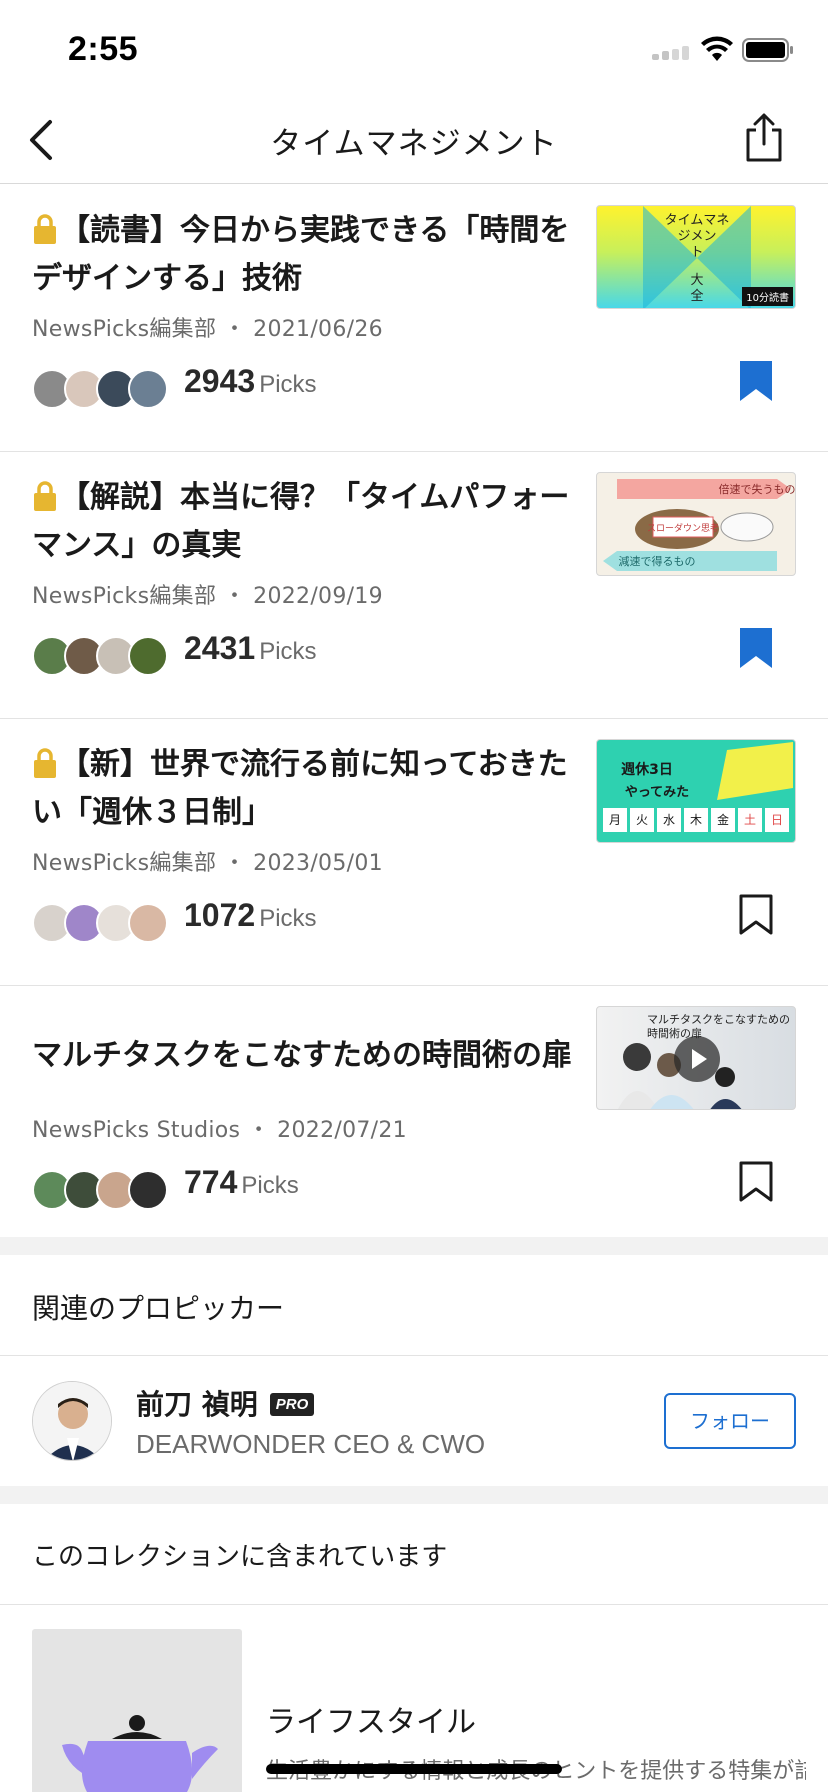 The height and width of the screenshot is (1792, 828). I want to click on article-title-text: 【読書】今日から実践できる「時間をデザインする」技術, so click(301, 254).